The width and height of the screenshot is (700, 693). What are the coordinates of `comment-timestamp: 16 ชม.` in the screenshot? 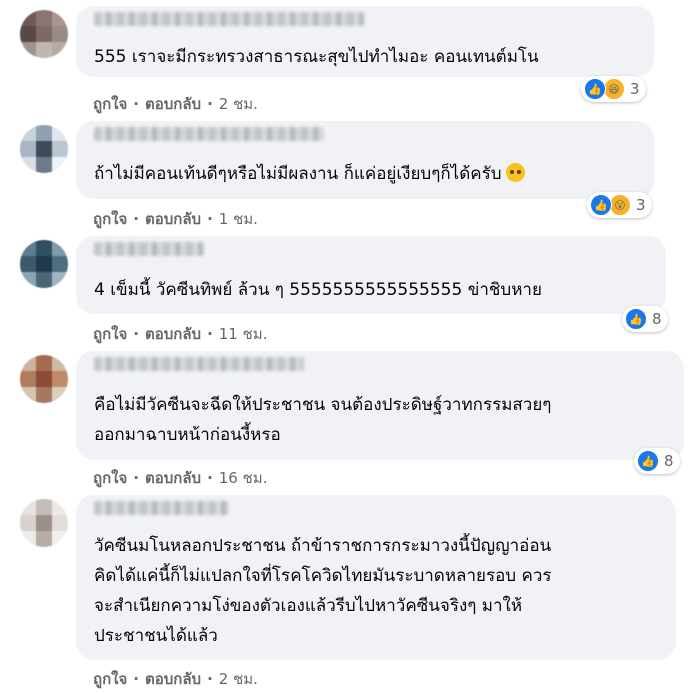 It's located at (243, 478).